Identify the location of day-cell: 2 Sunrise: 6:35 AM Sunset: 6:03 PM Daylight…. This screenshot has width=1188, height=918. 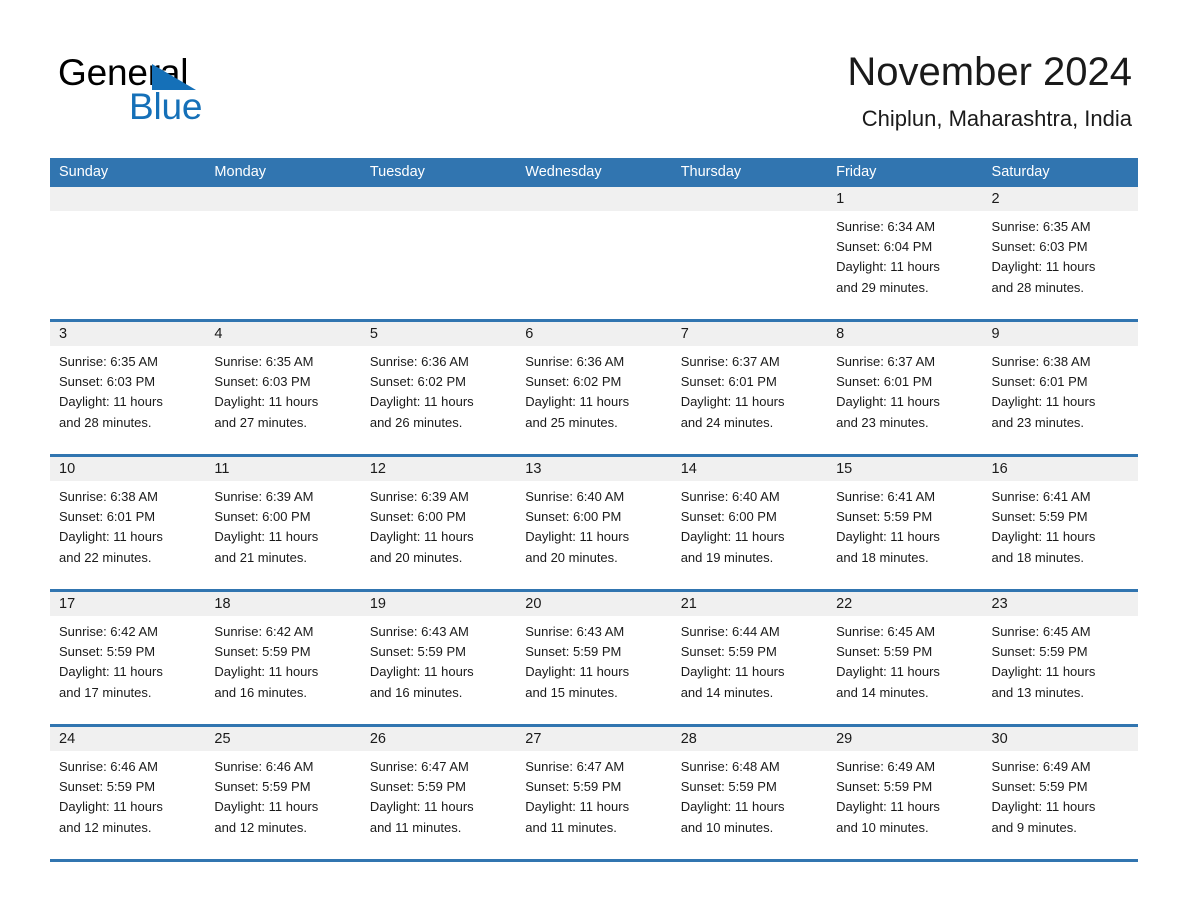
(1060, 253).